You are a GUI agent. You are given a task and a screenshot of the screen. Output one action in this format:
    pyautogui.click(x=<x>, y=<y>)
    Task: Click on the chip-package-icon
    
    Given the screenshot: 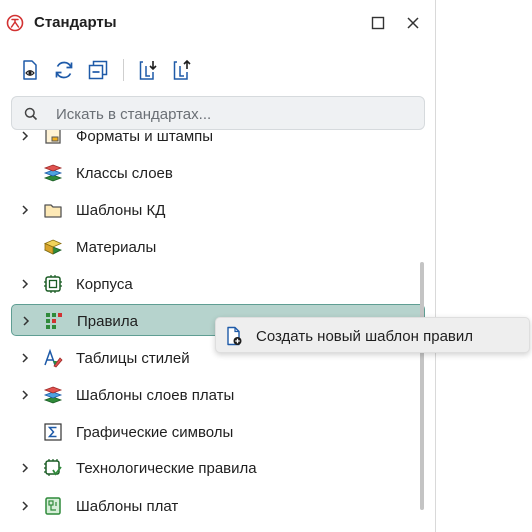 What is the action you would take?
    pyautogui.click(x=53, y=284)
    